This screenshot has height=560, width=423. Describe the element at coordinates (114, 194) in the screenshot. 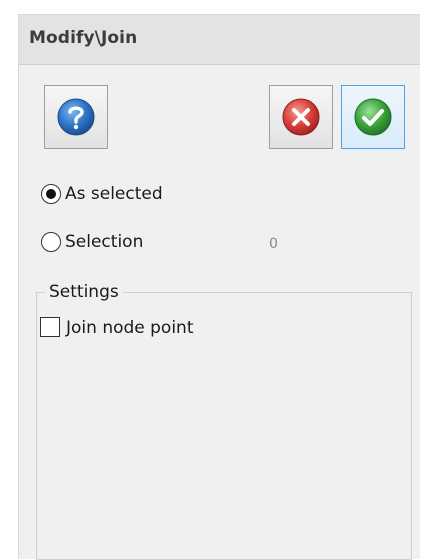

I see `radio-as-selected-label: As selected` at that location.